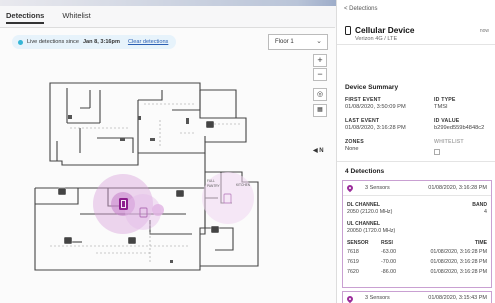 This screenshot has width=495, height=303. Describe the element at coordinates (417, 188) in the screenshot. I see `detection-card-header: 3 Sensors 01/08/2020, 3:16:28 PM` at that location.